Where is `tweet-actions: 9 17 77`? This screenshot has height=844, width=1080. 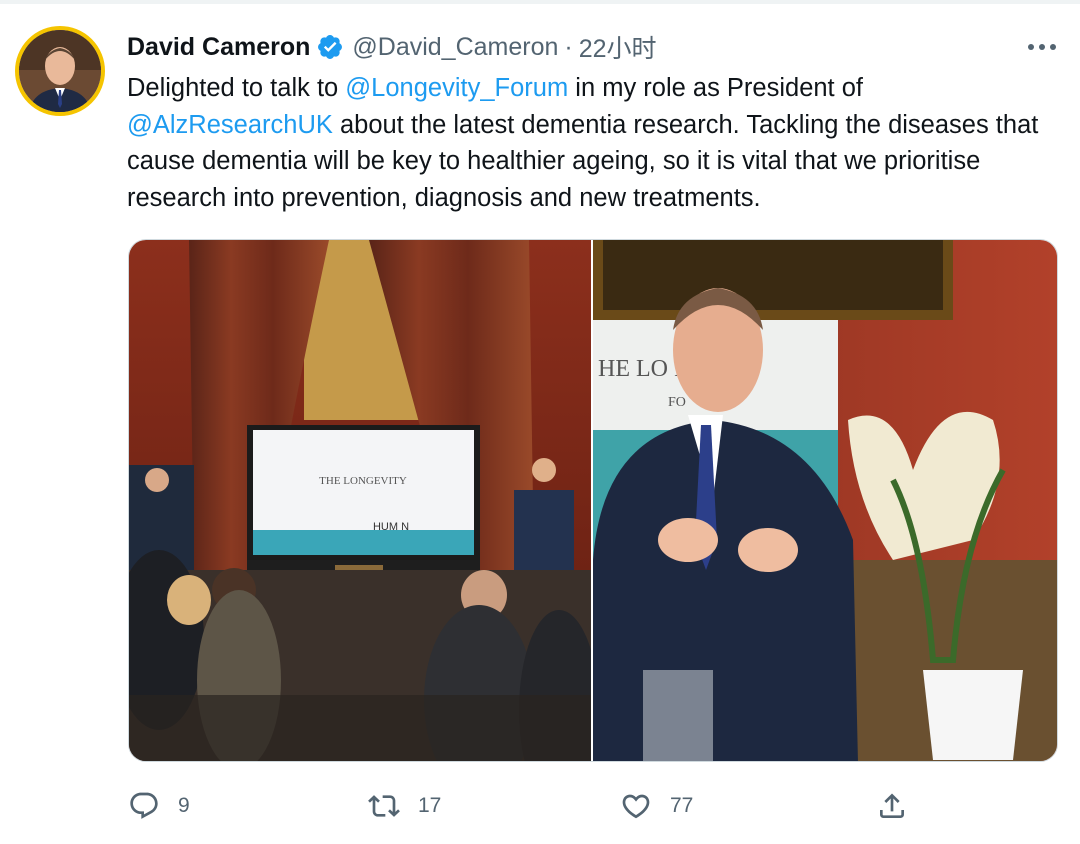
tweet-actions: 9 17 77 is located at coordinates (593, 806).